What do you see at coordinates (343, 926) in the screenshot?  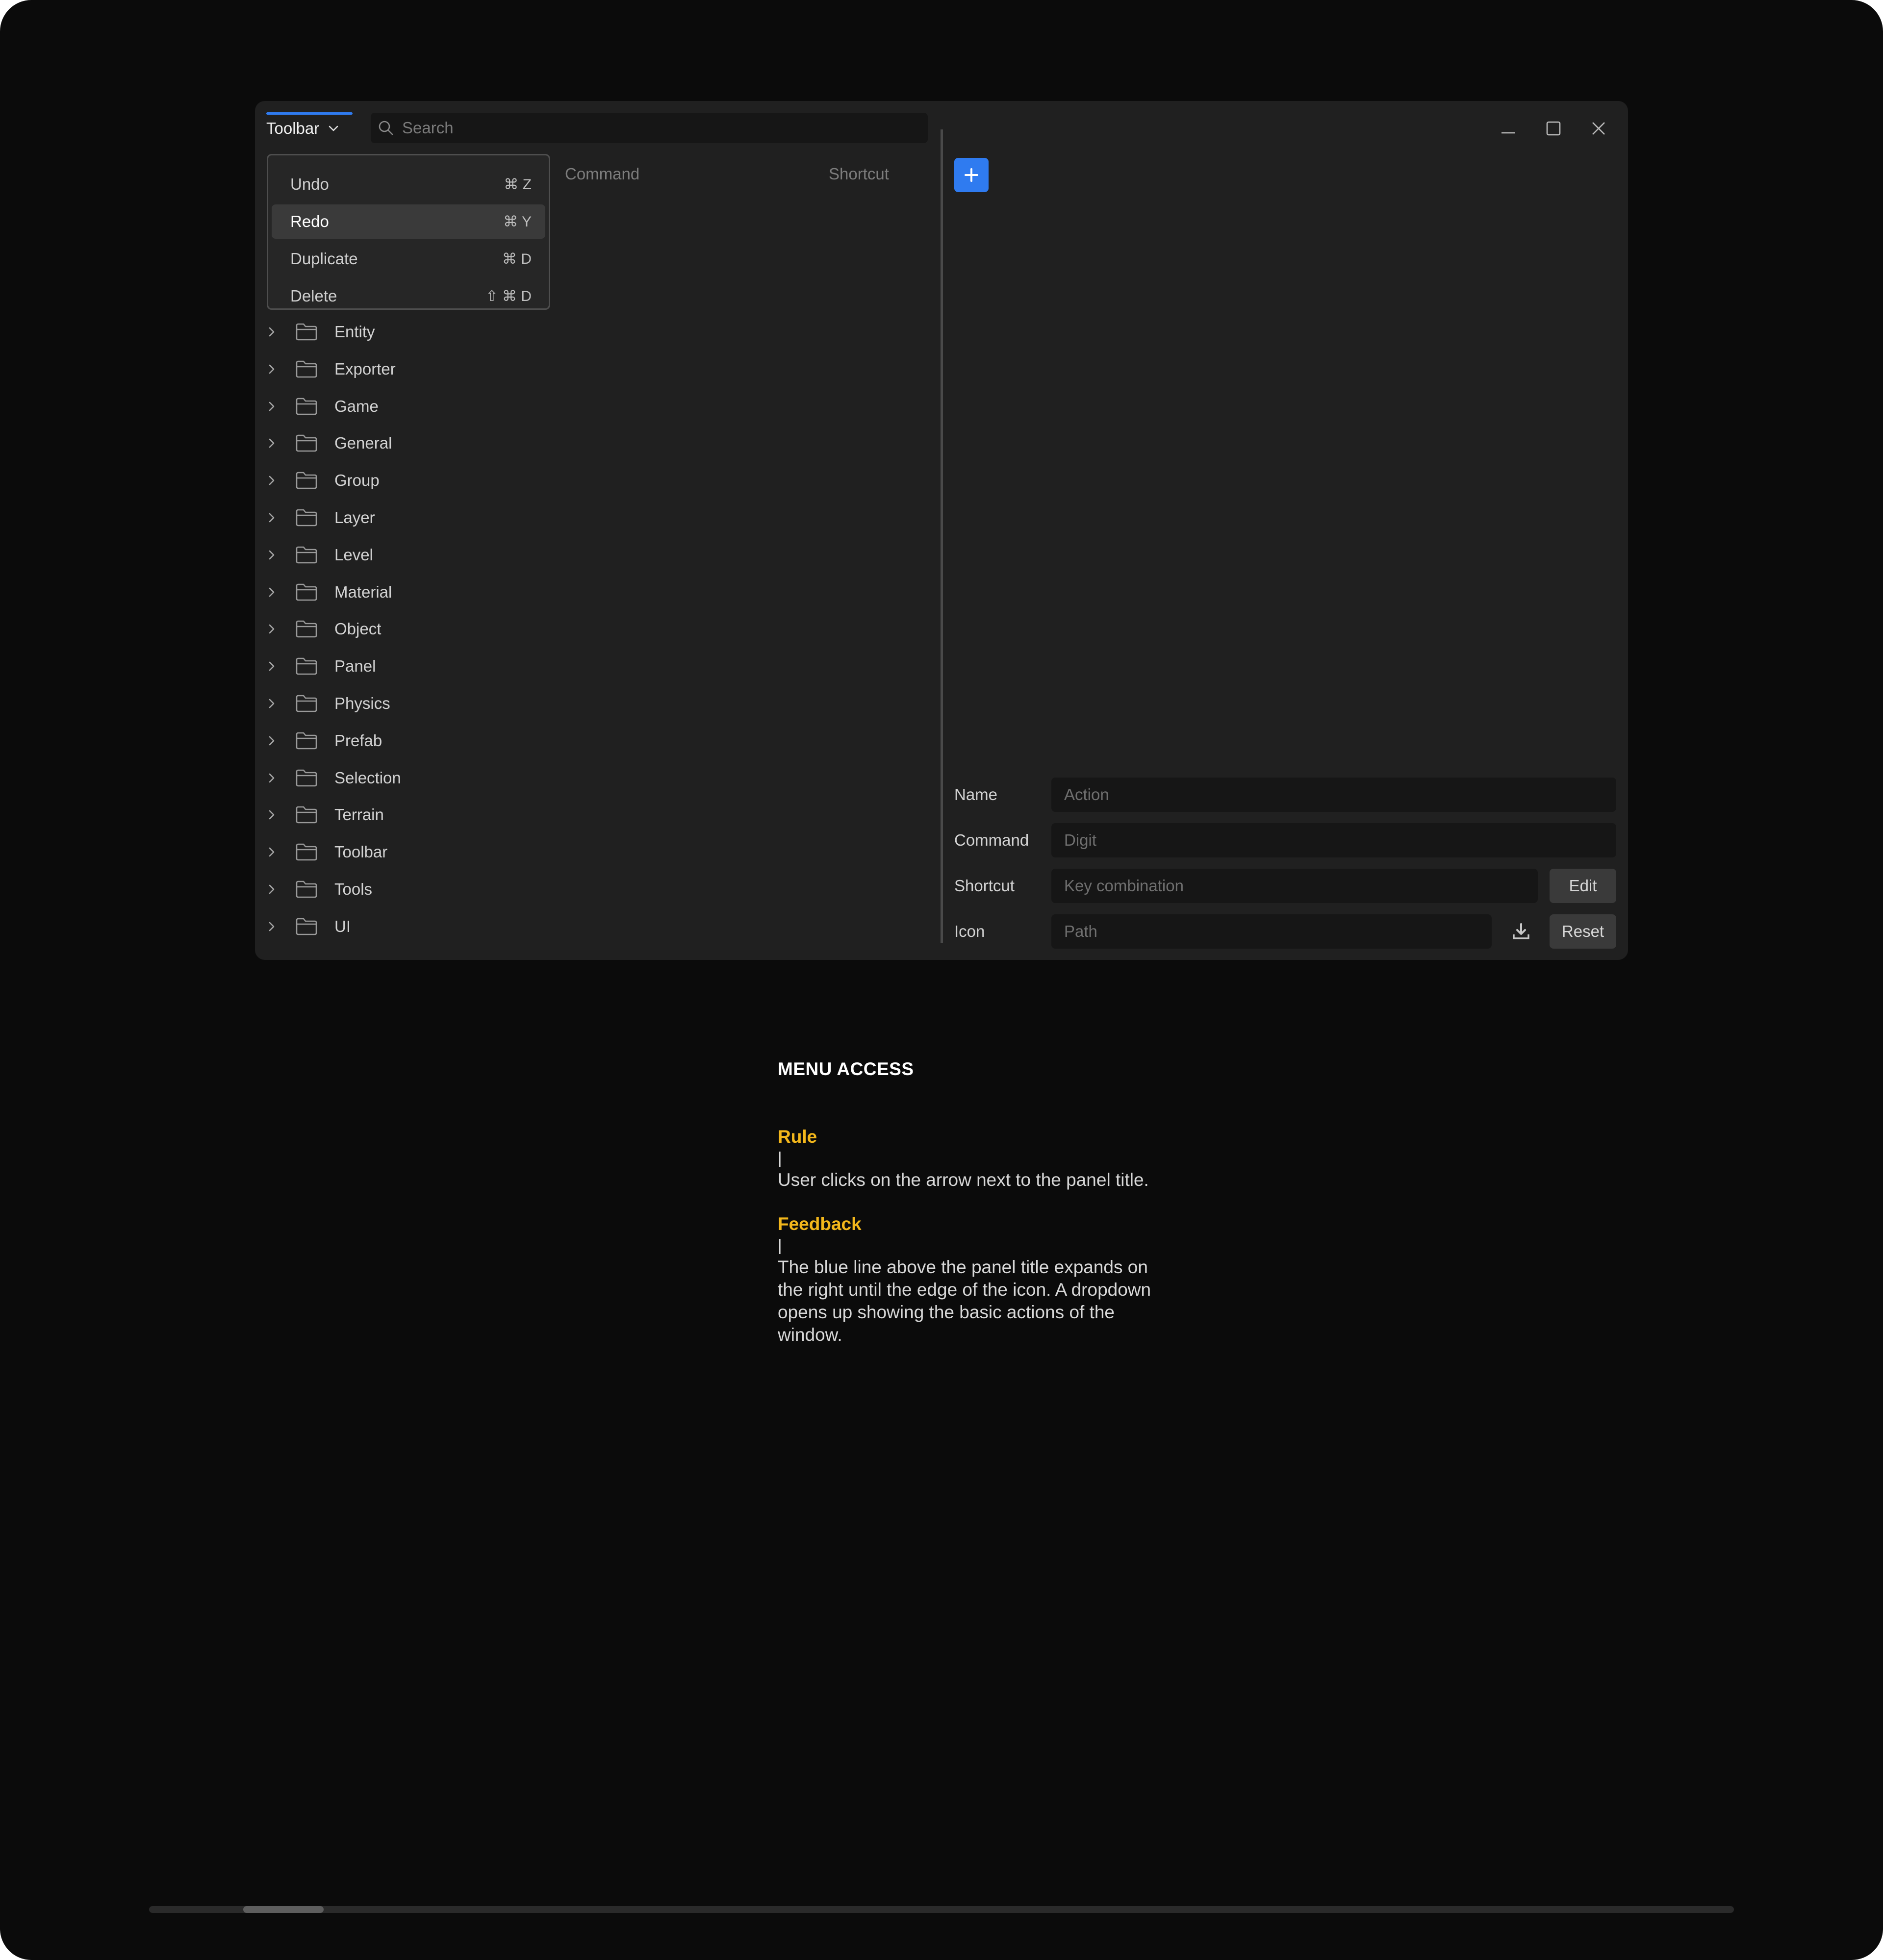 I see `tree-item-label: UI` at bounding box center [343, 926].